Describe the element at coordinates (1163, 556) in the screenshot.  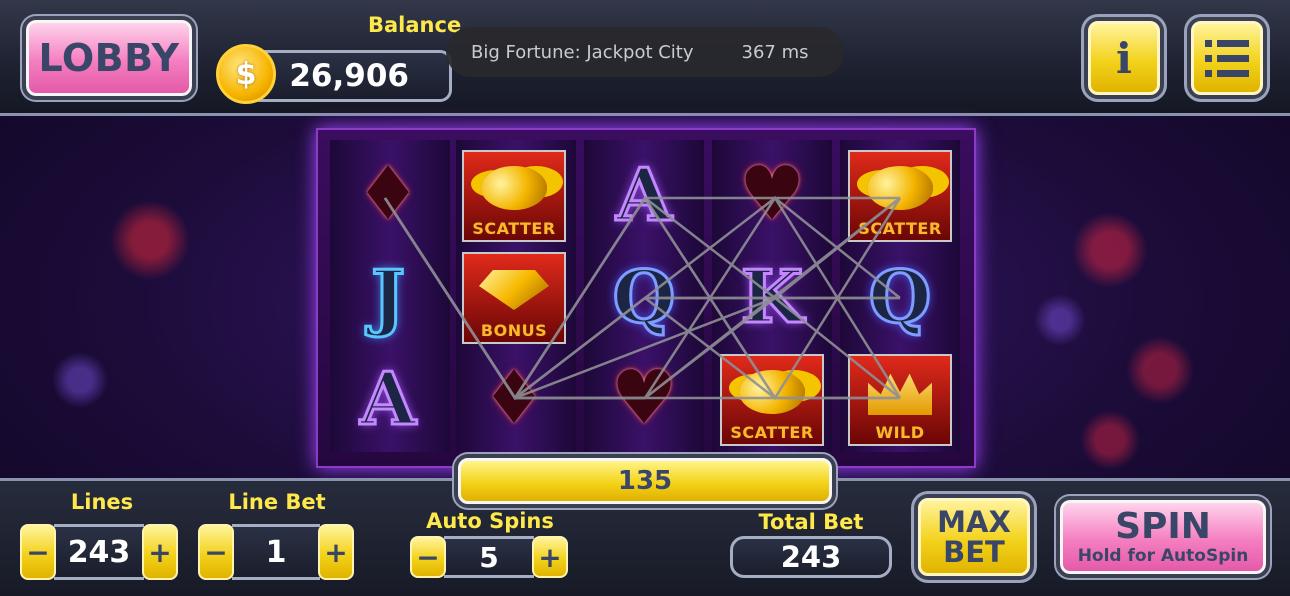
I see `spin-sublabel: Hold for AutoSpin` at that location.